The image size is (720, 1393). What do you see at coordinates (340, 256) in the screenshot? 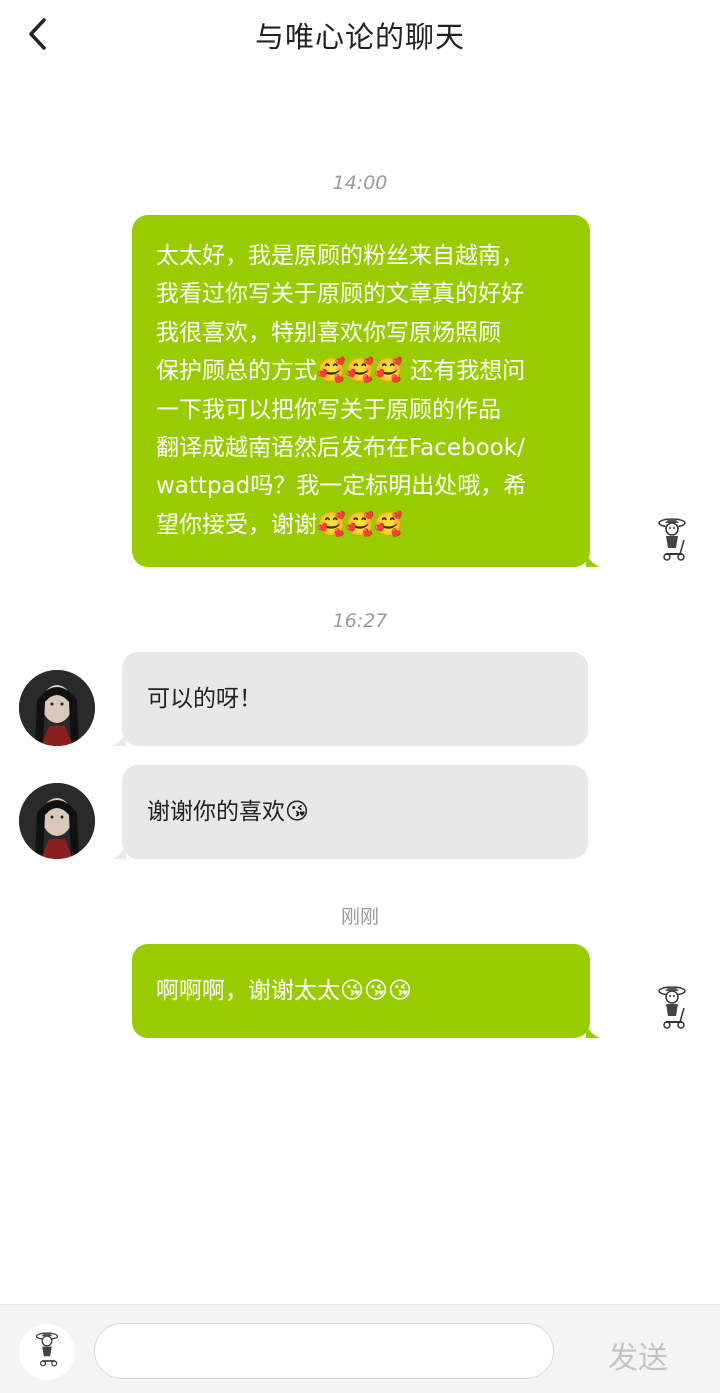
I see `message-line: 太太好，我是原顾的粉丝来自越南，` at bounding box center [340, 256].